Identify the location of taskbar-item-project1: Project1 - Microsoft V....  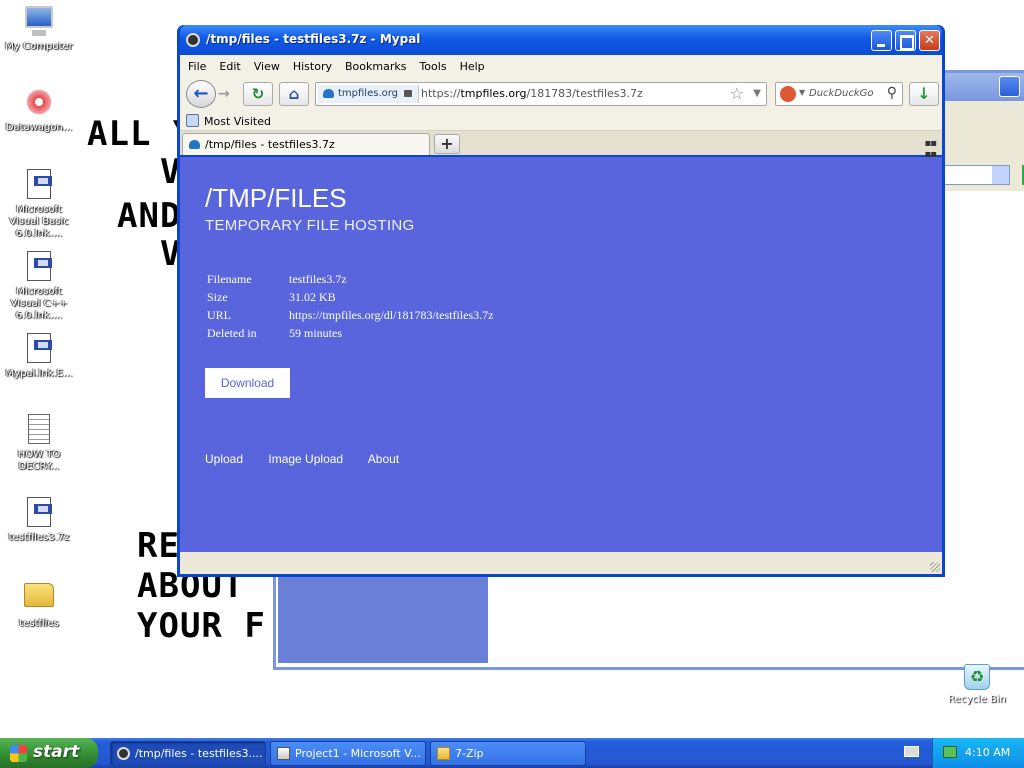
(348, 753).